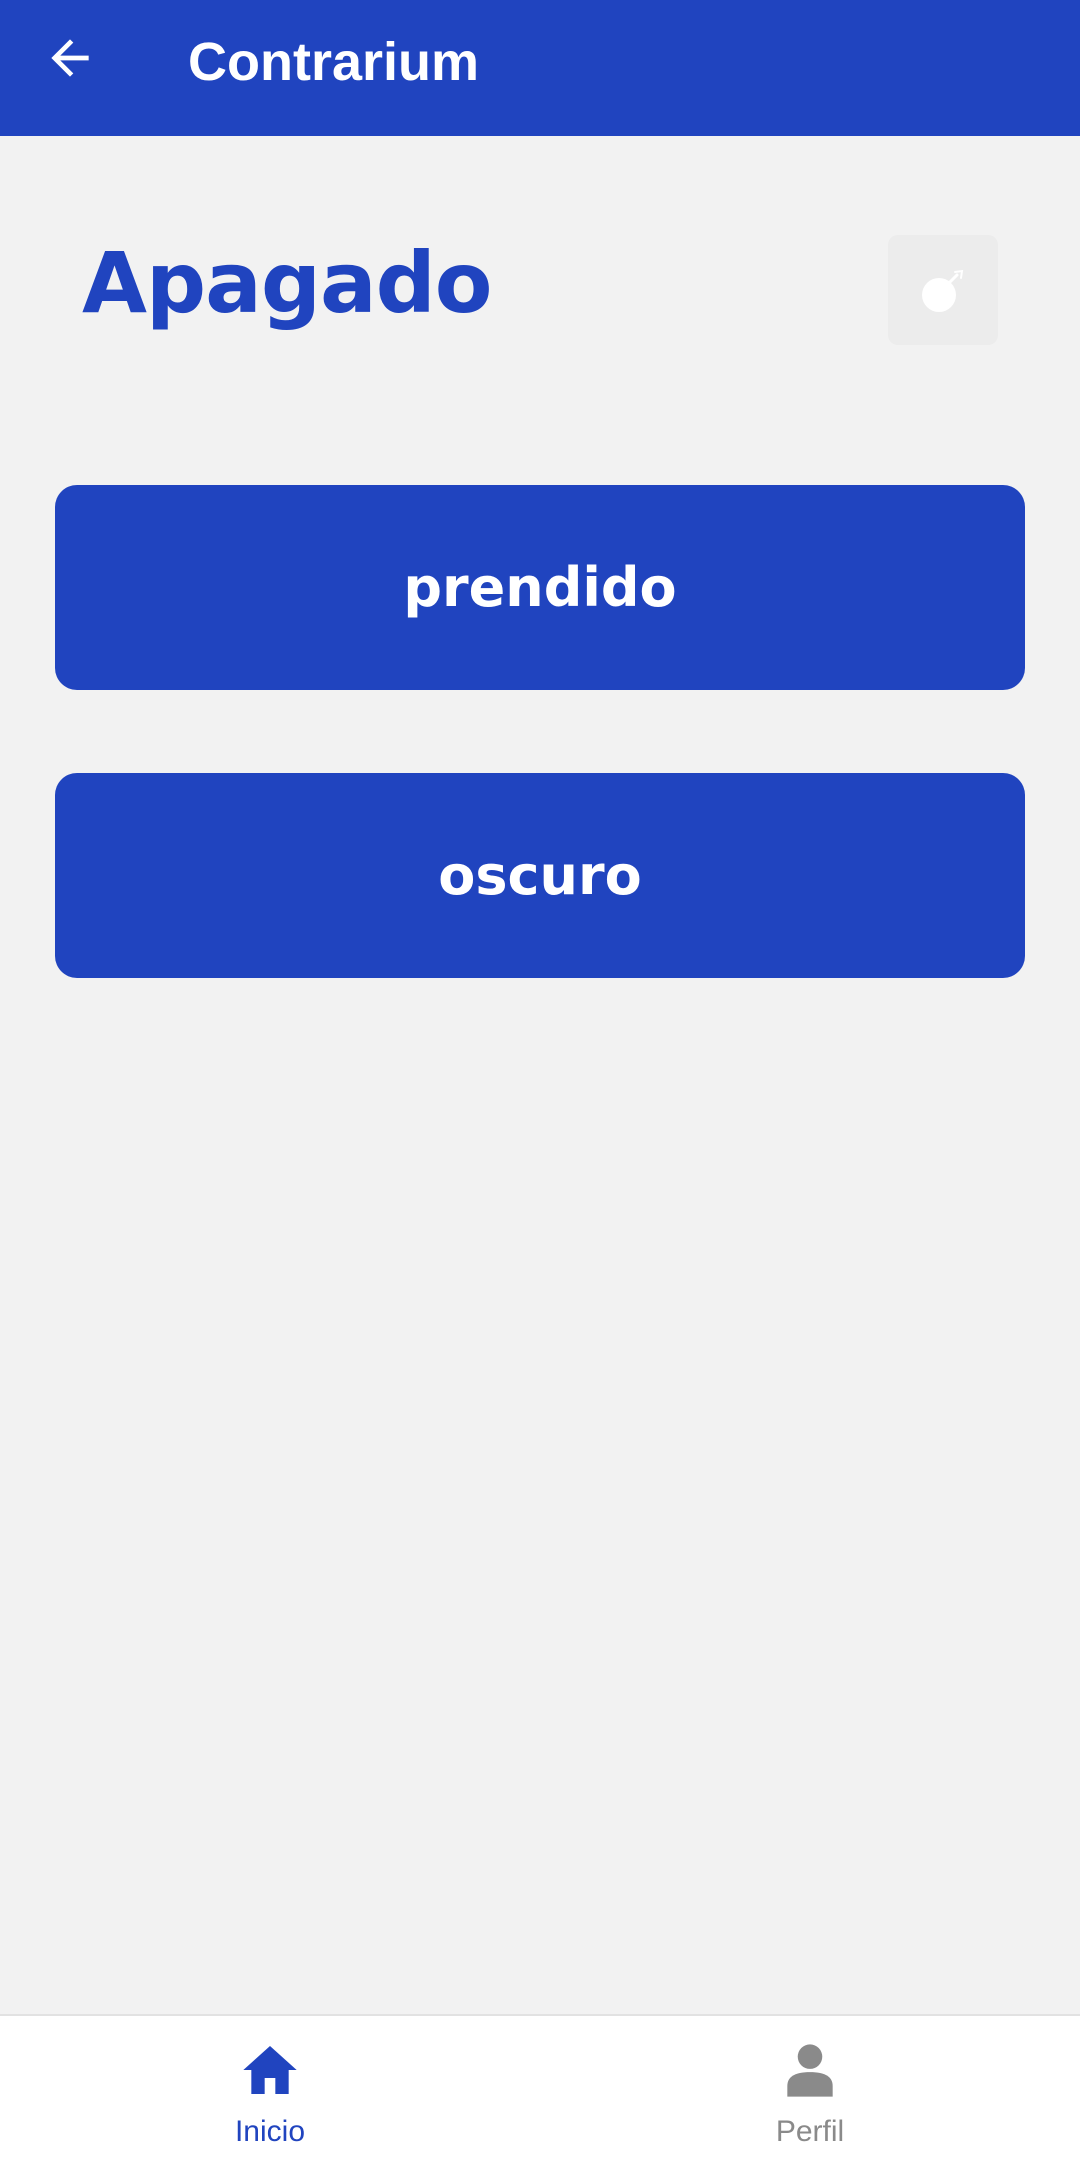 The height and width of the screenshot is (2160, 1080). Describe the element at coordinates (334, 62) in the screenshot. I see `app-title: Contrarium` at that location.